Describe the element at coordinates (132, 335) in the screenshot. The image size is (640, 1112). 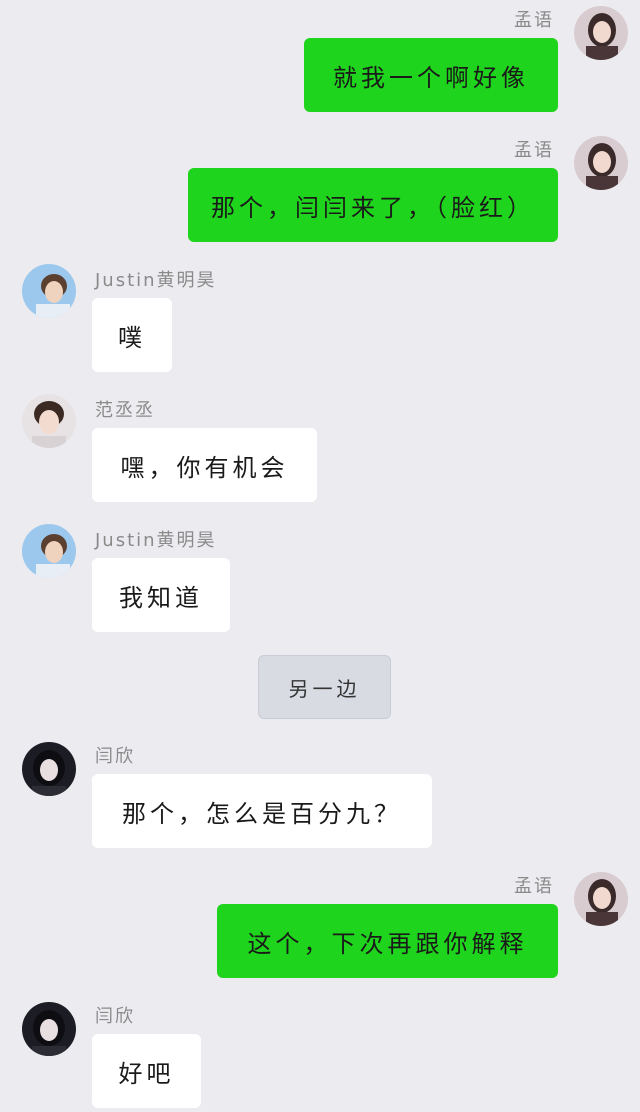
I see `message-bubble: 噗` at that location.